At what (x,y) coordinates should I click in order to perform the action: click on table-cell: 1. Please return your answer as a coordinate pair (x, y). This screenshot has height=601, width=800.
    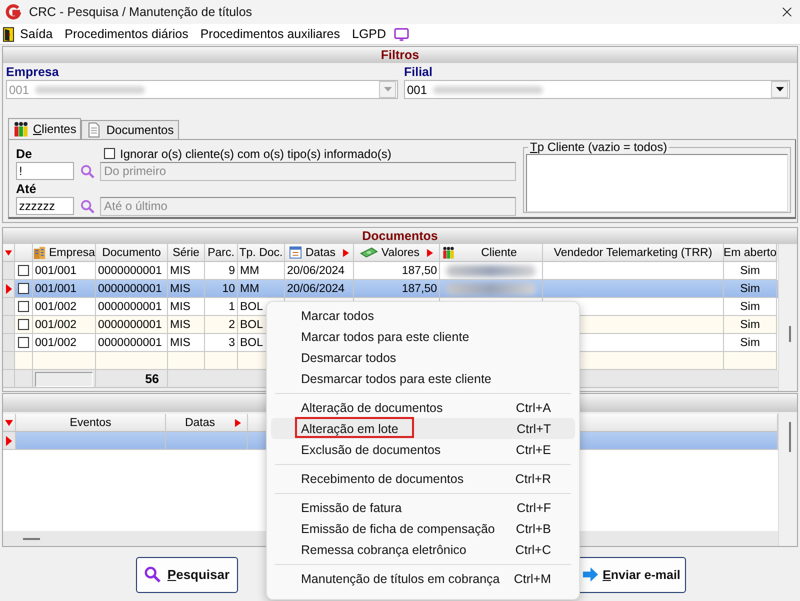
    Looking at the image, I should click on (231, 306).